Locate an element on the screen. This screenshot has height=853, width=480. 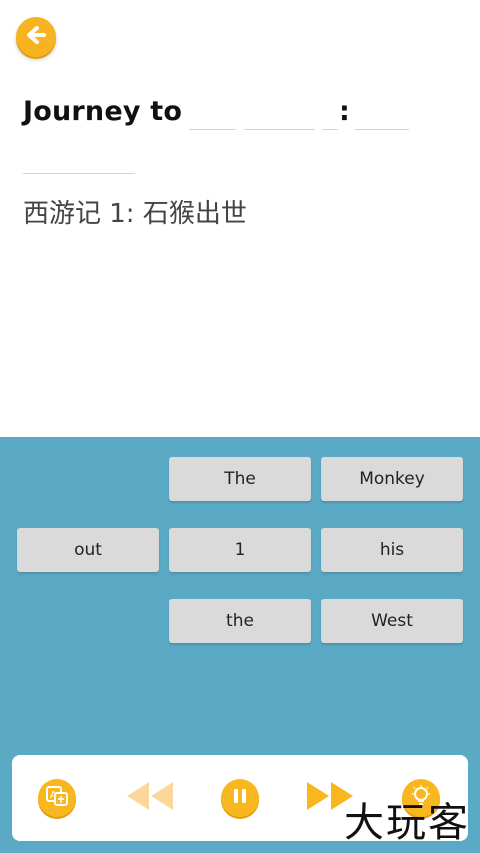
word-tile: The is located at coordinates (240, 479).